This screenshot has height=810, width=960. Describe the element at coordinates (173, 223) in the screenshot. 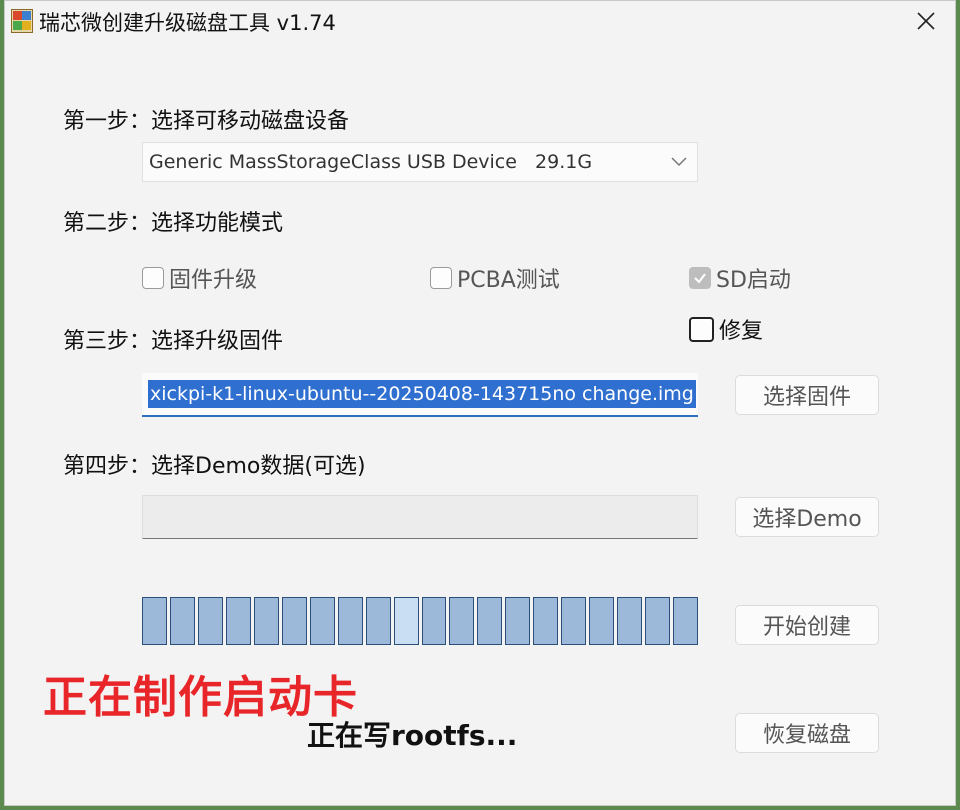

I see `step2-label: 第二步：选择功能模式` at that location.